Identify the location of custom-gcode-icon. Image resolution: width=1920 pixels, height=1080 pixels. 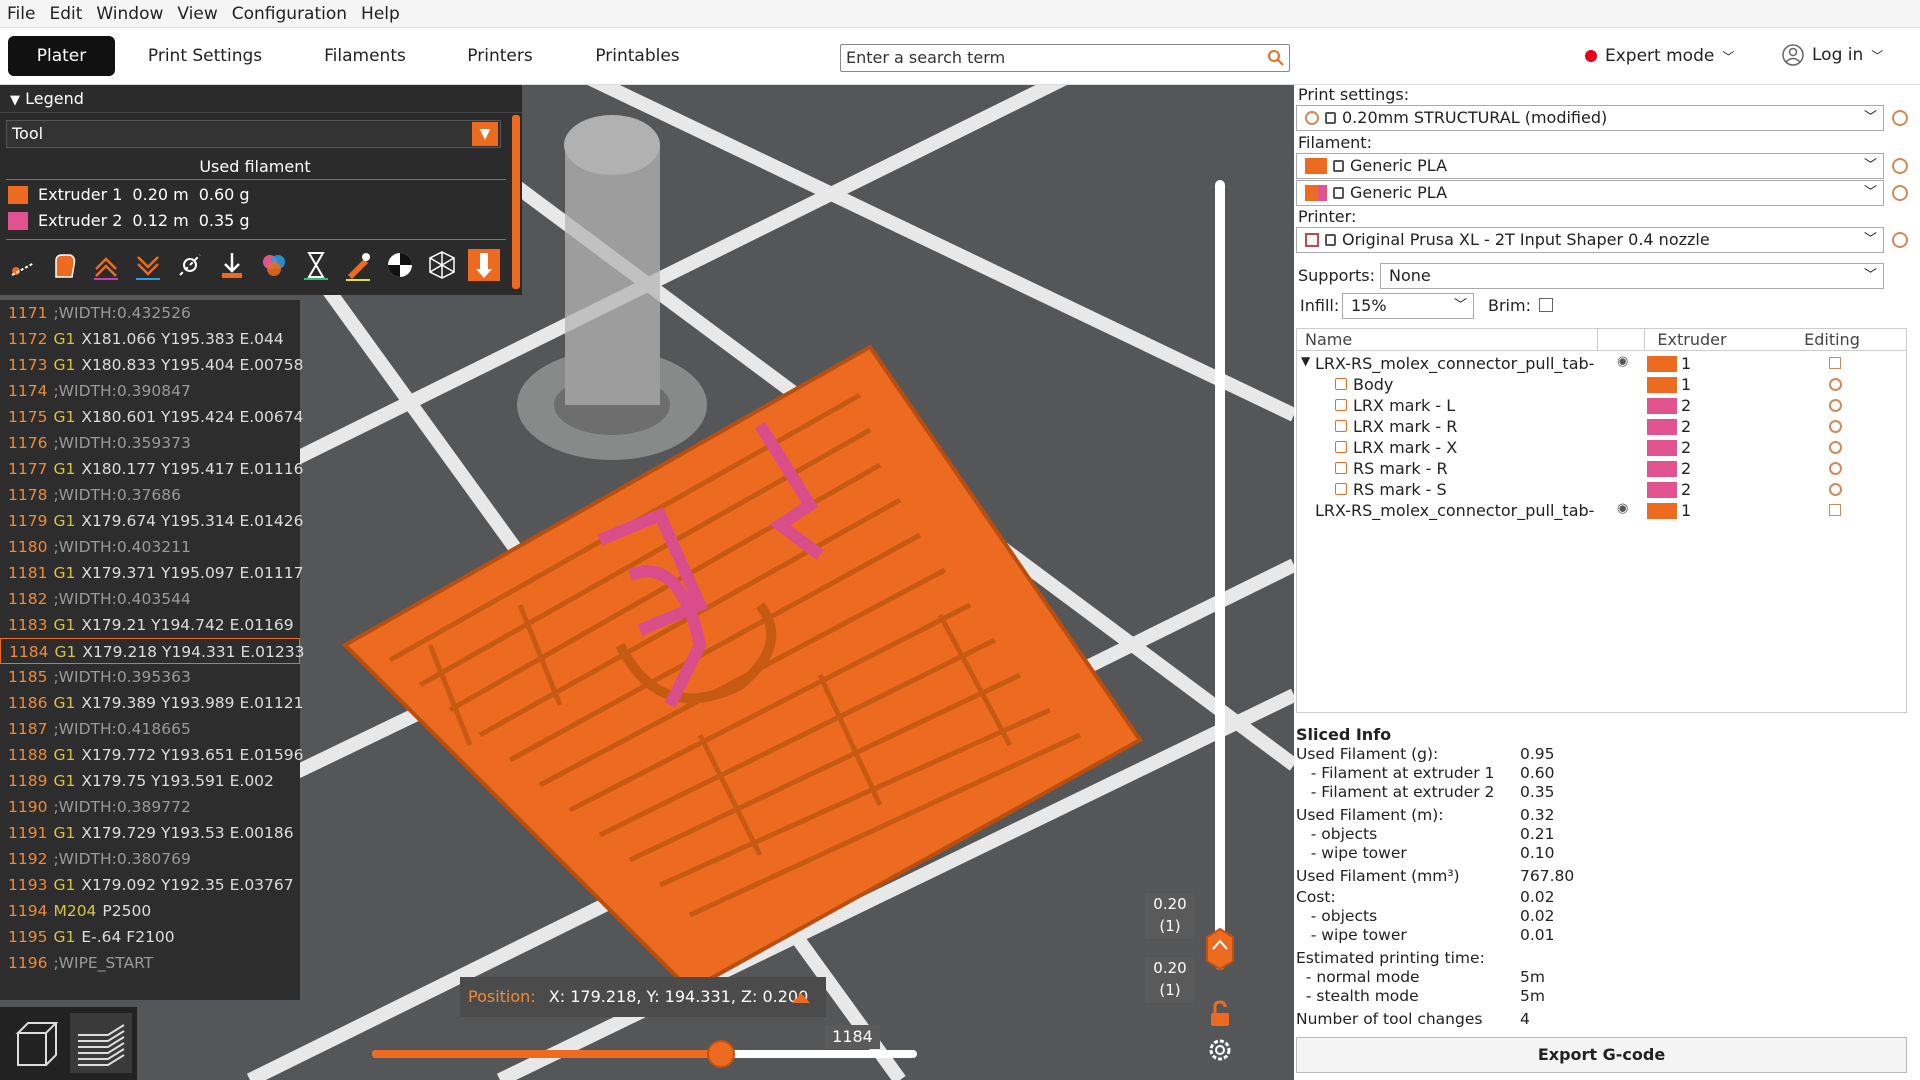
(358, 265).